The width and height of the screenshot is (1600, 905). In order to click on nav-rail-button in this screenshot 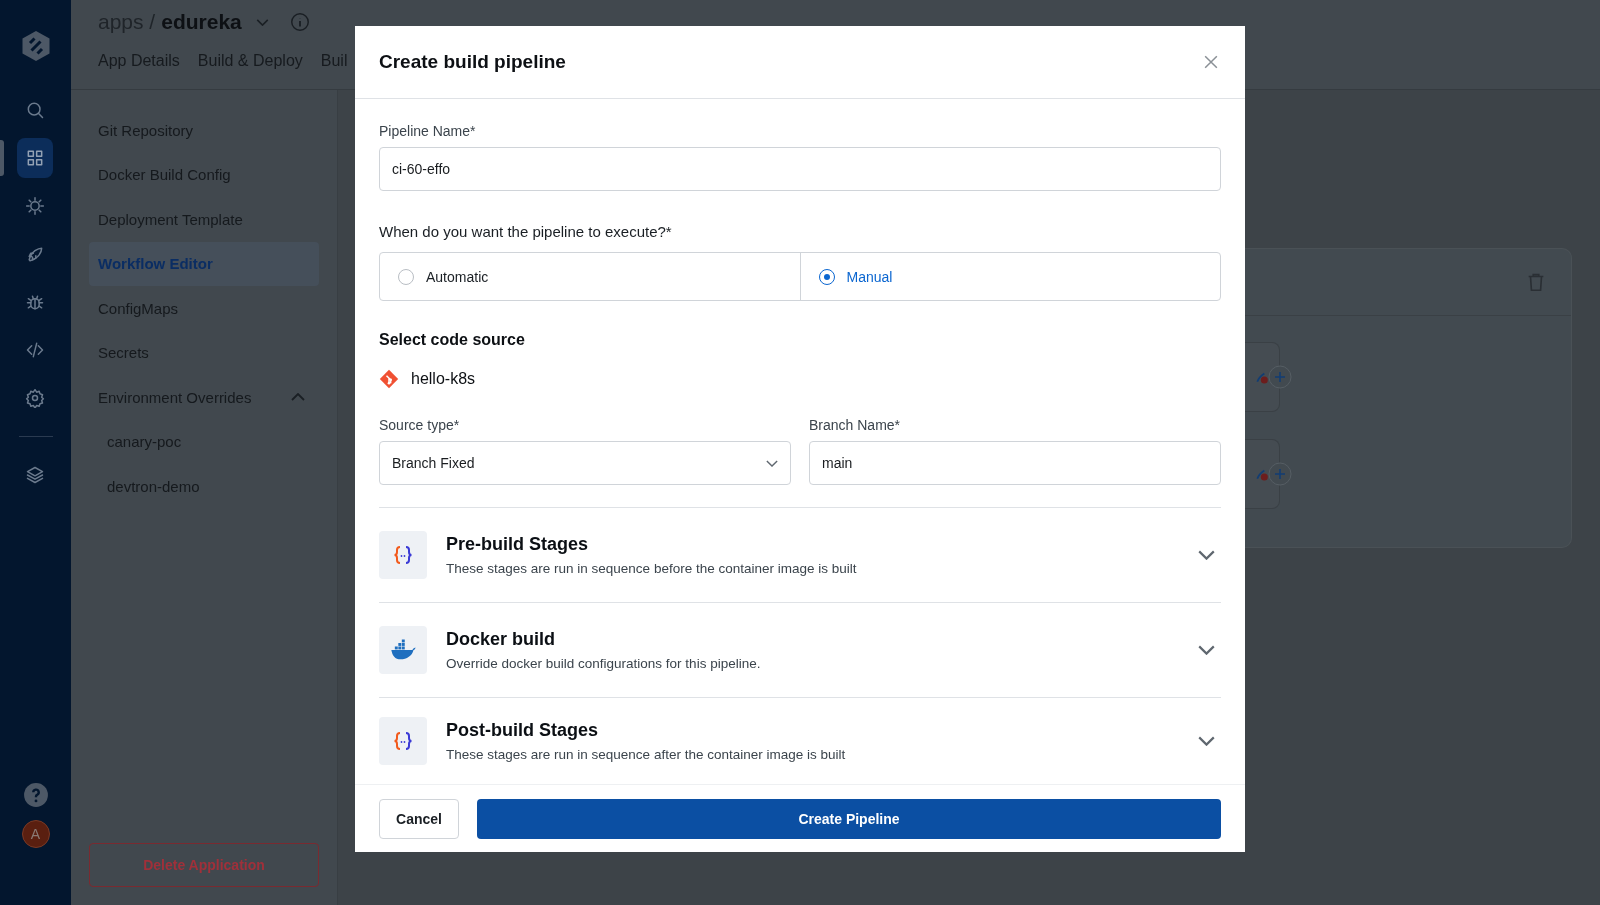, I will do `click(35, 158)`.